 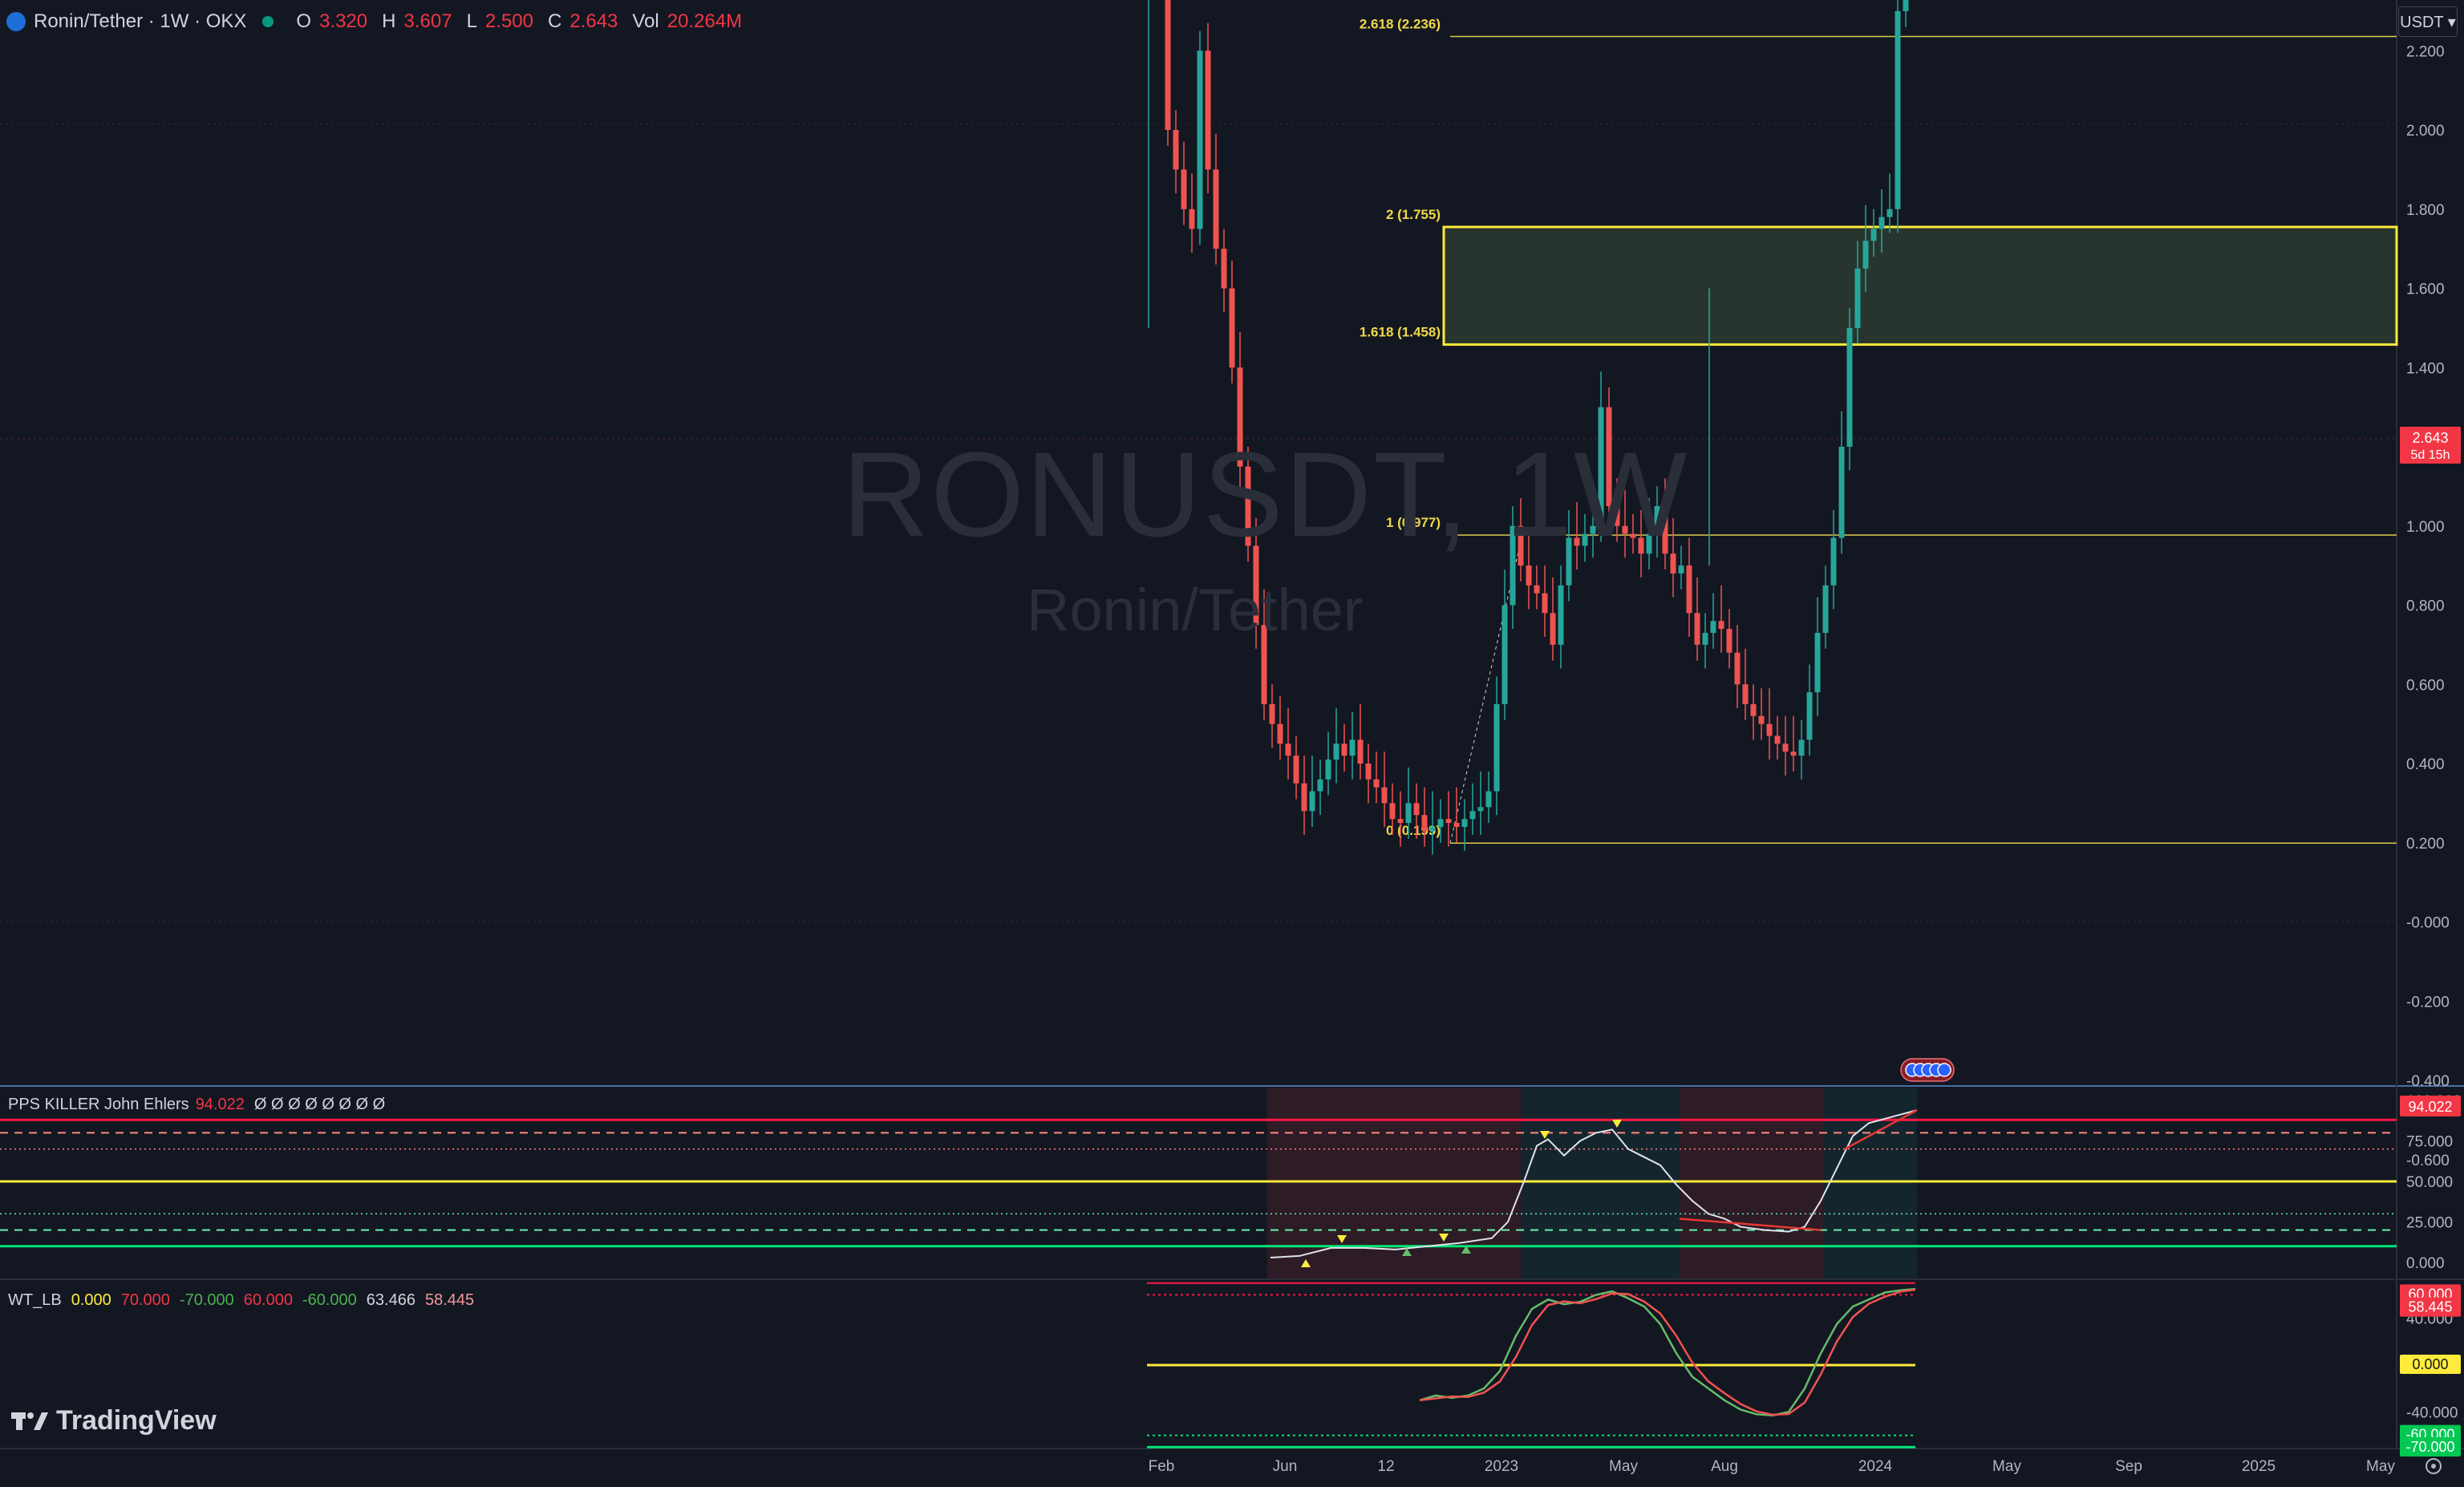 What do you see at coordinates (2428, 924) in the screenshot?
I see `price-tick-label: -0.000` at bounding box center [2428, 924].